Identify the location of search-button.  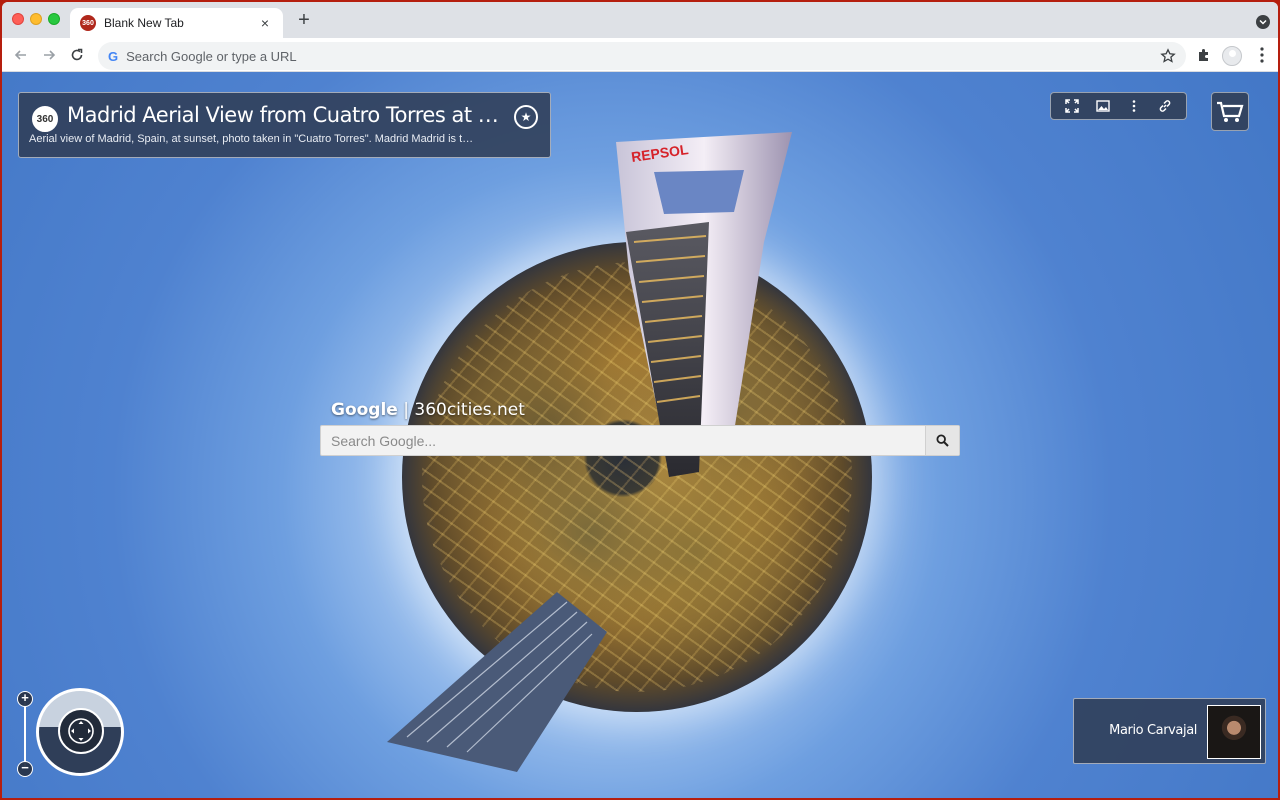
(942, 440).